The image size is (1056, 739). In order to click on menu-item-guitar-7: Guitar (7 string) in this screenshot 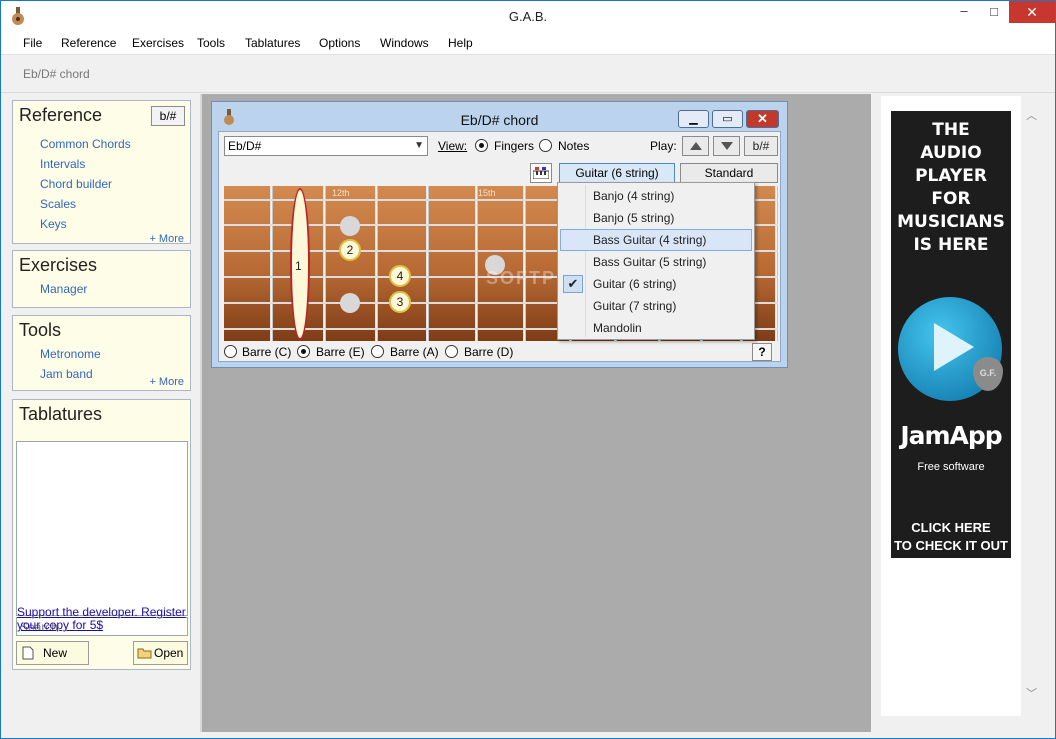, I will do `click(656, 306)`.